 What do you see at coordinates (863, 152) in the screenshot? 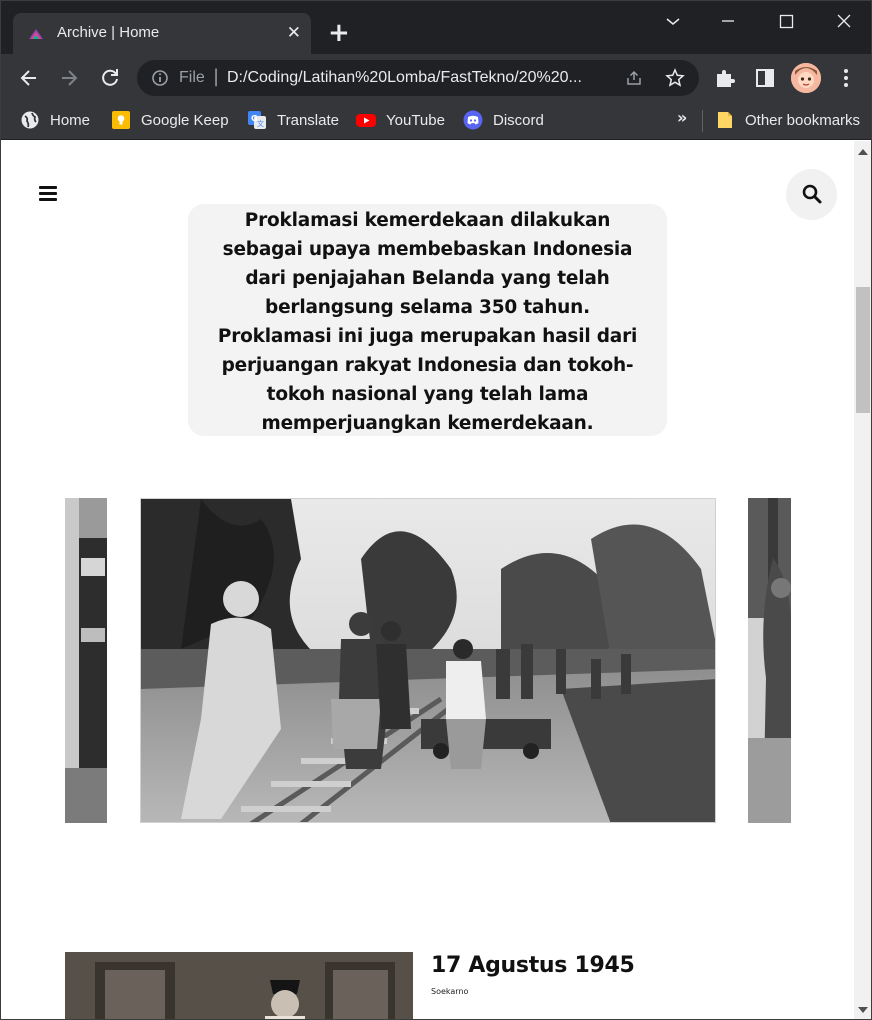
I see `scroll-up-arrow-icon` at bounding box center [863, 152].